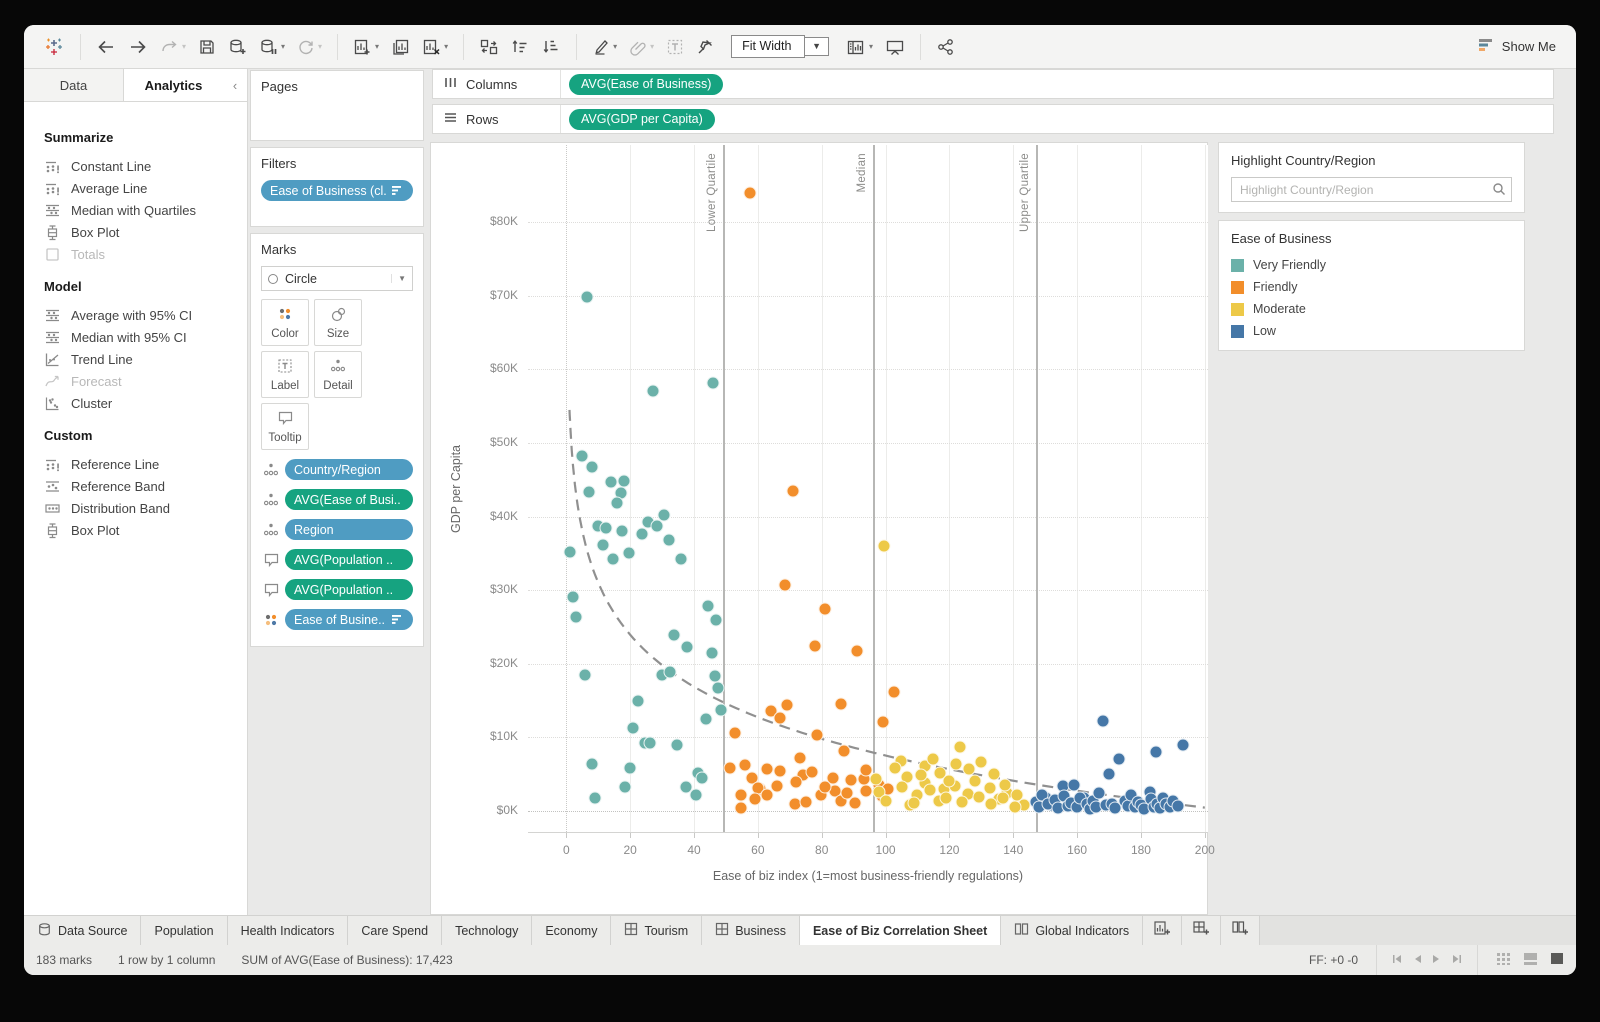 This screenshot has width=1600, height=1022. Describe the element at coordinates (604, 47) in the screenshot. I see `highlight-button: ▾` at that location.